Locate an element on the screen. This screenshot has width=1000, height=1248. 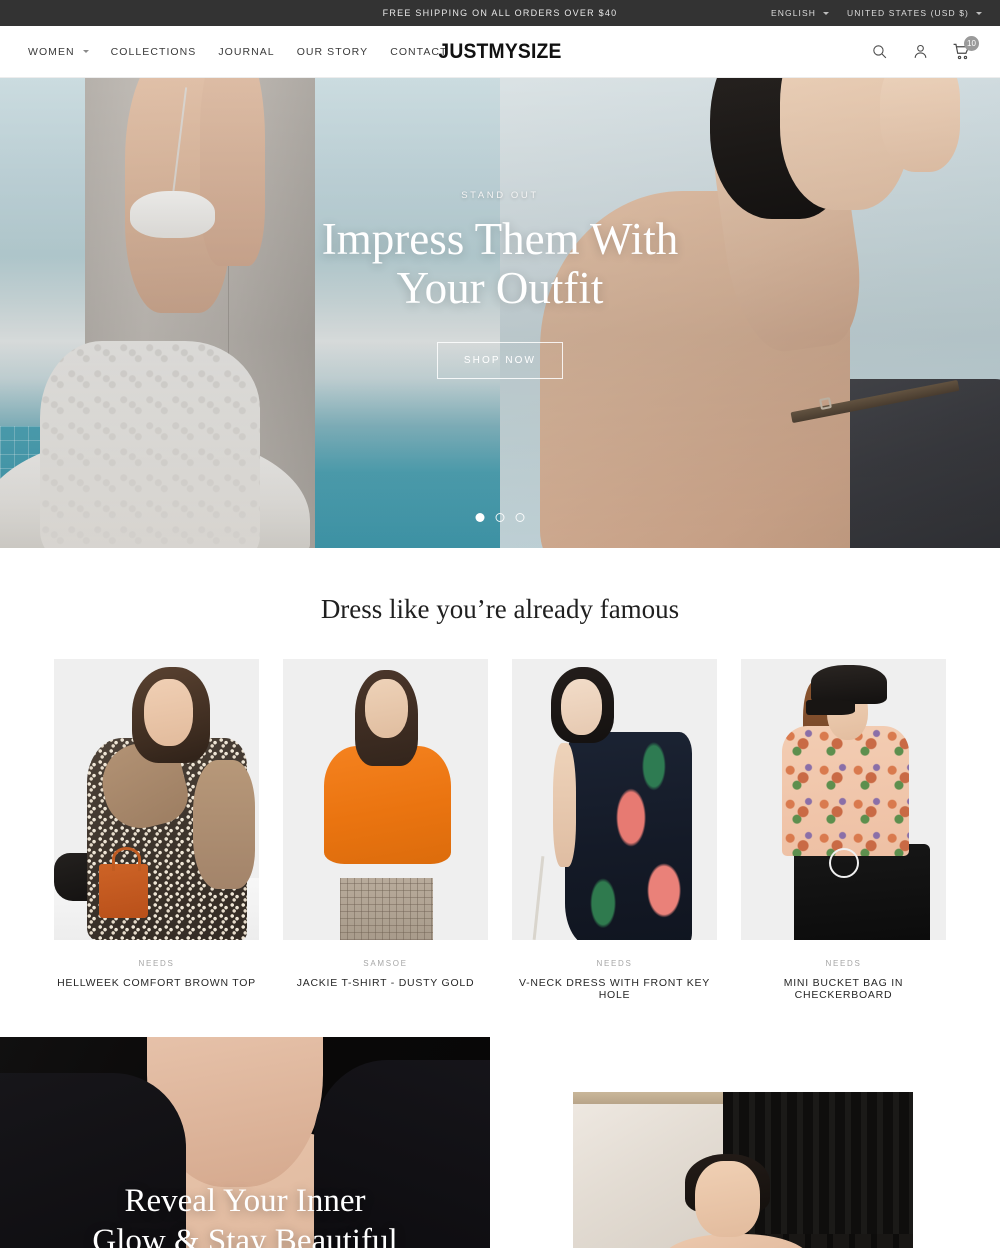
promo-heading: Reveal Your Inner Glow & Stay Beautiful is located at coordinates (245, 1214).